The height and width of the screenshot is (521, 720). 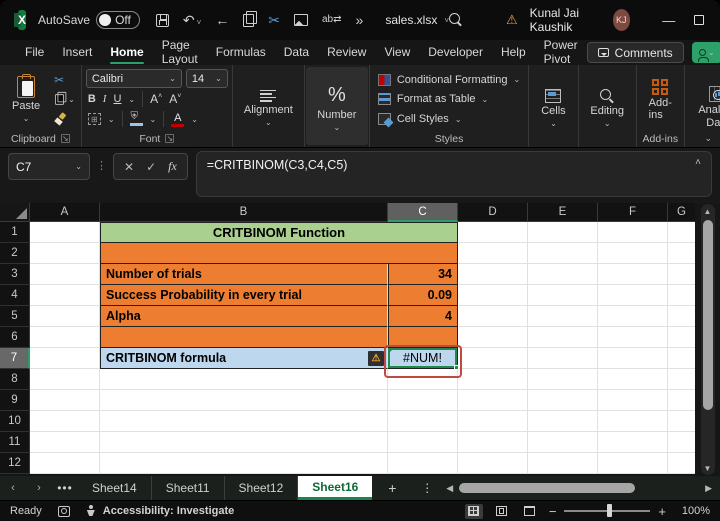 What do you see at coordinates (423, 442) in the screenshot?
I see `cell-c11` at bounding box center [423, 442].